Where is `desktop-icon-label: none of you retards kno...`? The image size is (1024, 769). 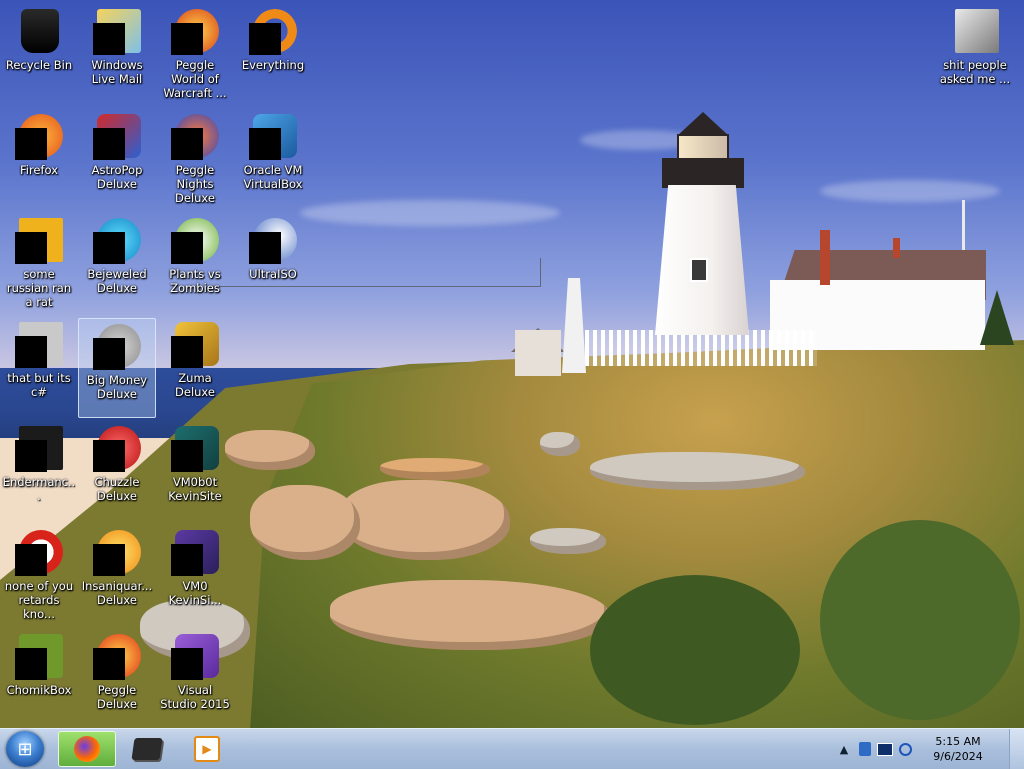
desktop-icon-label: none of you retards kno... is located at coordinates (39, 600).